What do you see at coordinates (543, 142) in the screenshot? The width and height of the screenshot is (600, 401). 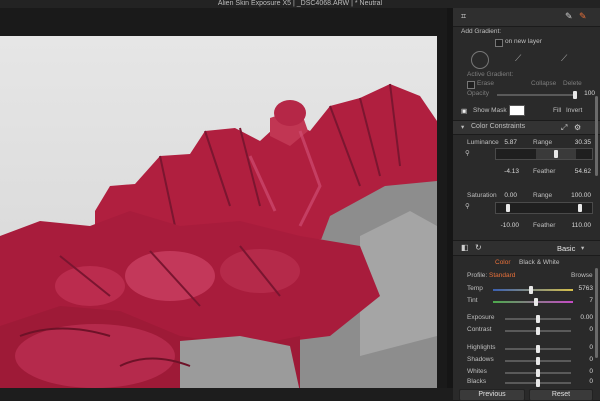 I see `luminance-range-label: Range` at bounding box center [543, 142].